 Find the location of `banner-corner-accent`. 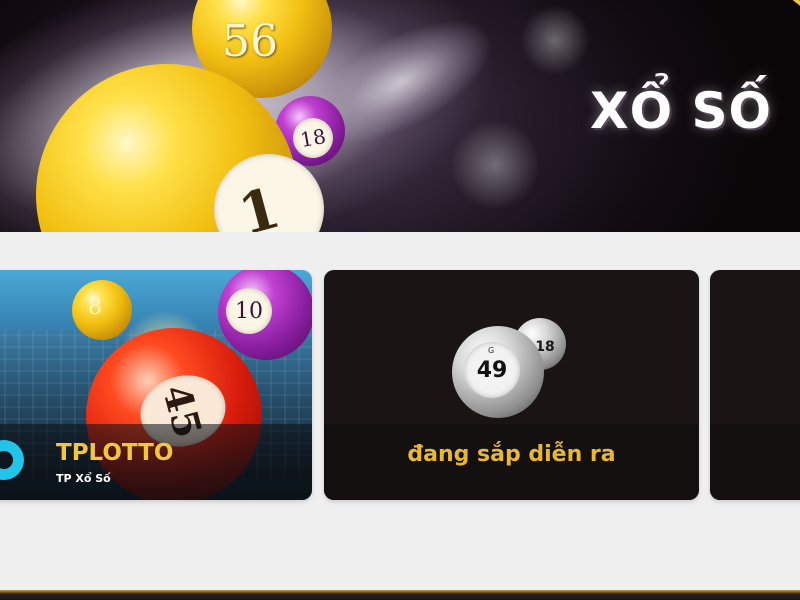

banner-corner-accent is located at coordinates (755, 5).